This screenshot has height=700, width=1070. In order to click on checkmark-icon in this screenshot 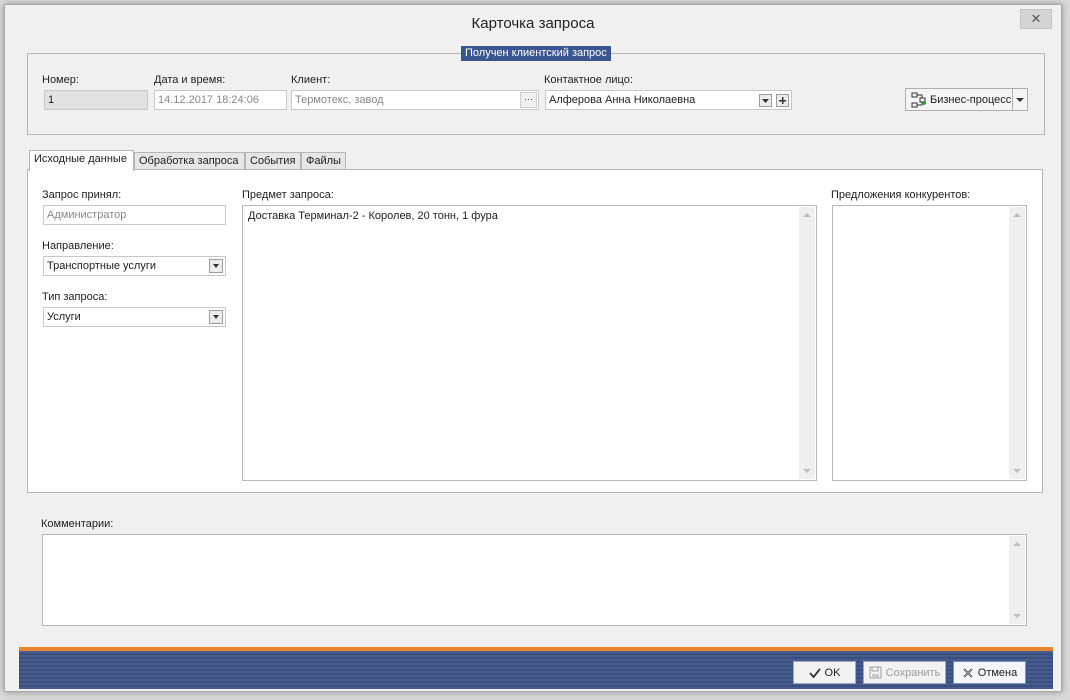, I will do `click(814, 672)`.